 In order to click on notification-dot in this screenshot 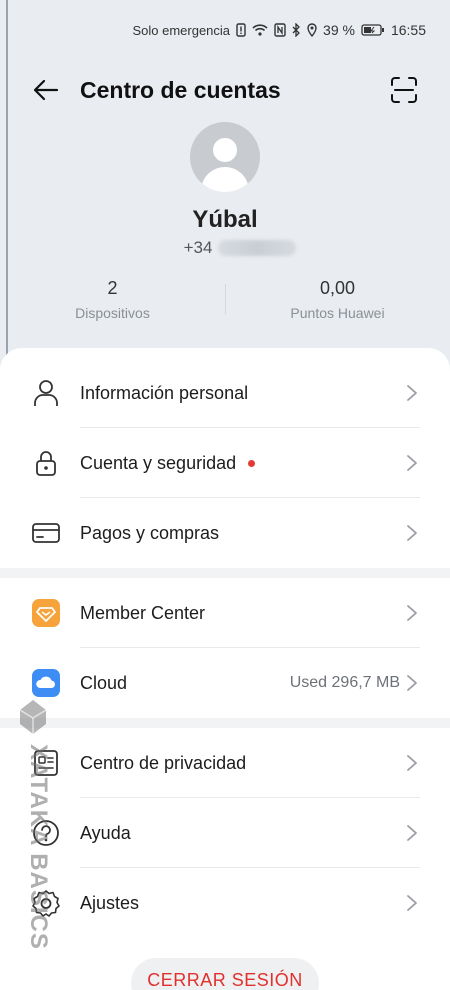, I will do `click(252, 463)`.